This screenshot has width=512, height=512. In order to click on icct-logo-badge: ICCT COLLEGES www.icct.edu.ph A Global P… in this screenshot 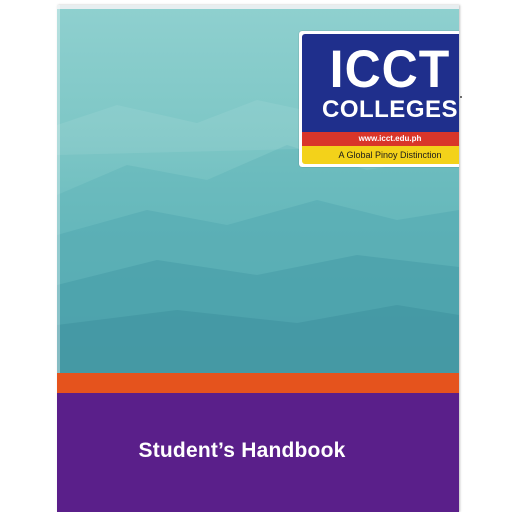, I will do `click(379, 99)`.